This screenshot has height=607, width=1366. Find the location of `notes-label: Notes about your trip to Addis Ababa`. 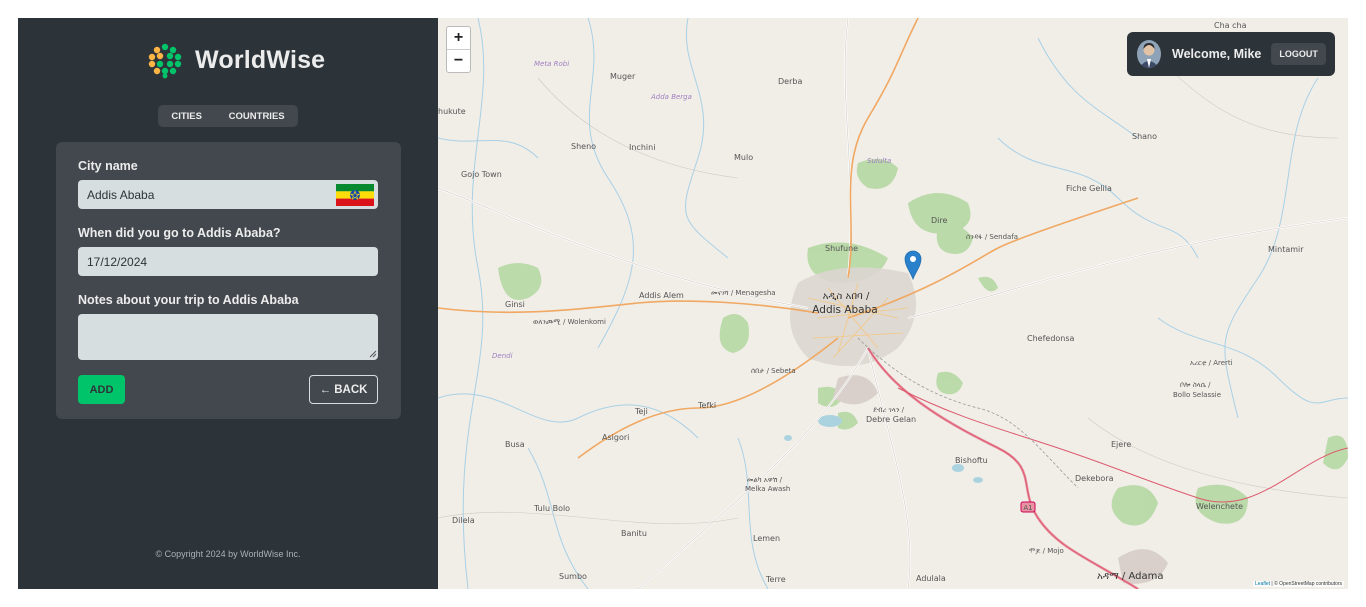

notes-label: Notes about your trip to Addis Ababa is located at coordinates (188, 300).